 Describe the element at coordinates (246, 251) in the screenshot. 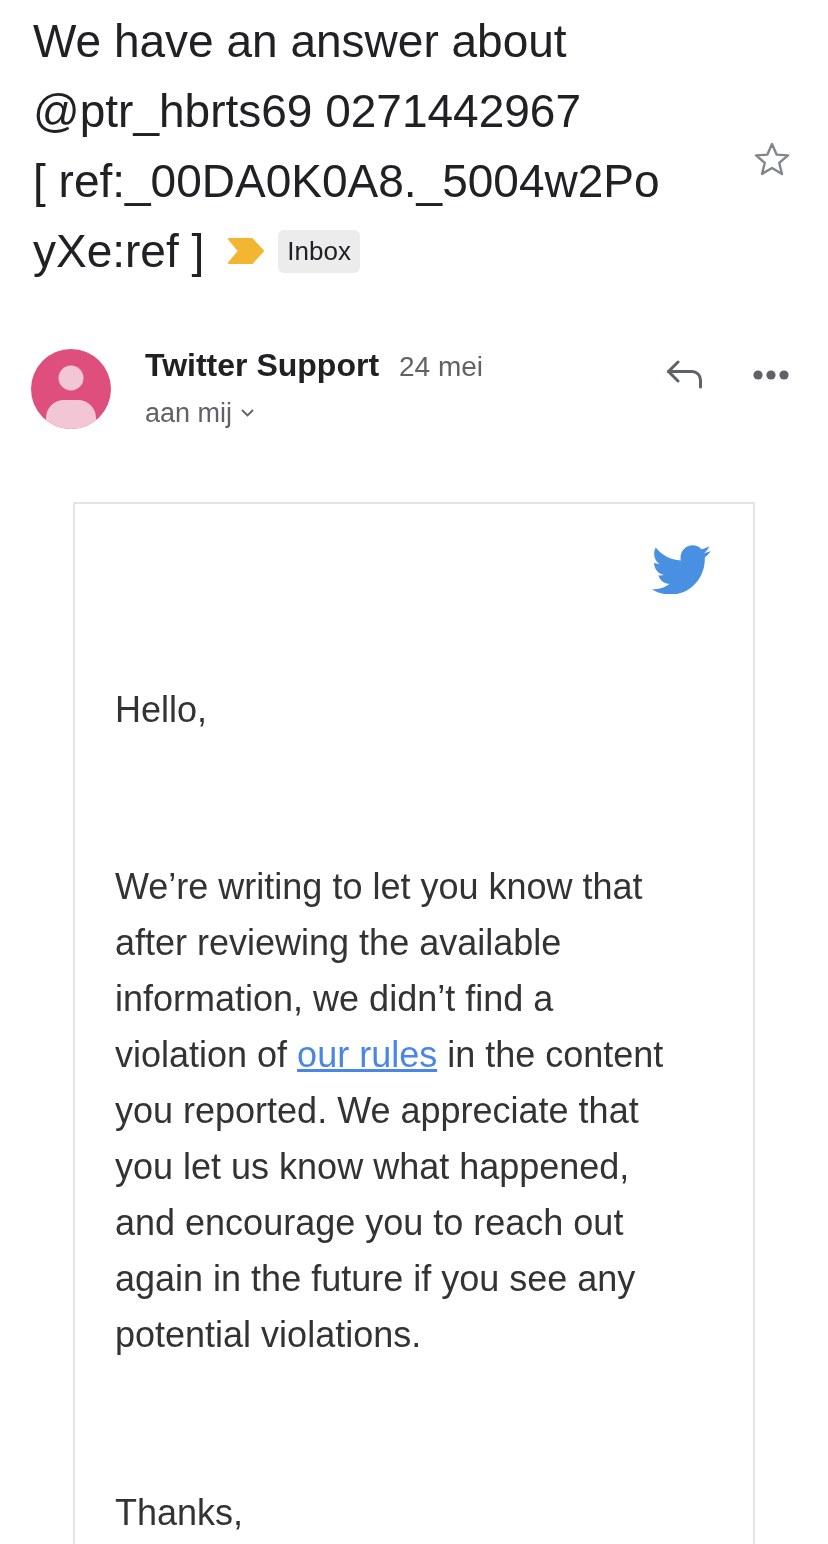

I see `chevron-marker-icon` at that location.